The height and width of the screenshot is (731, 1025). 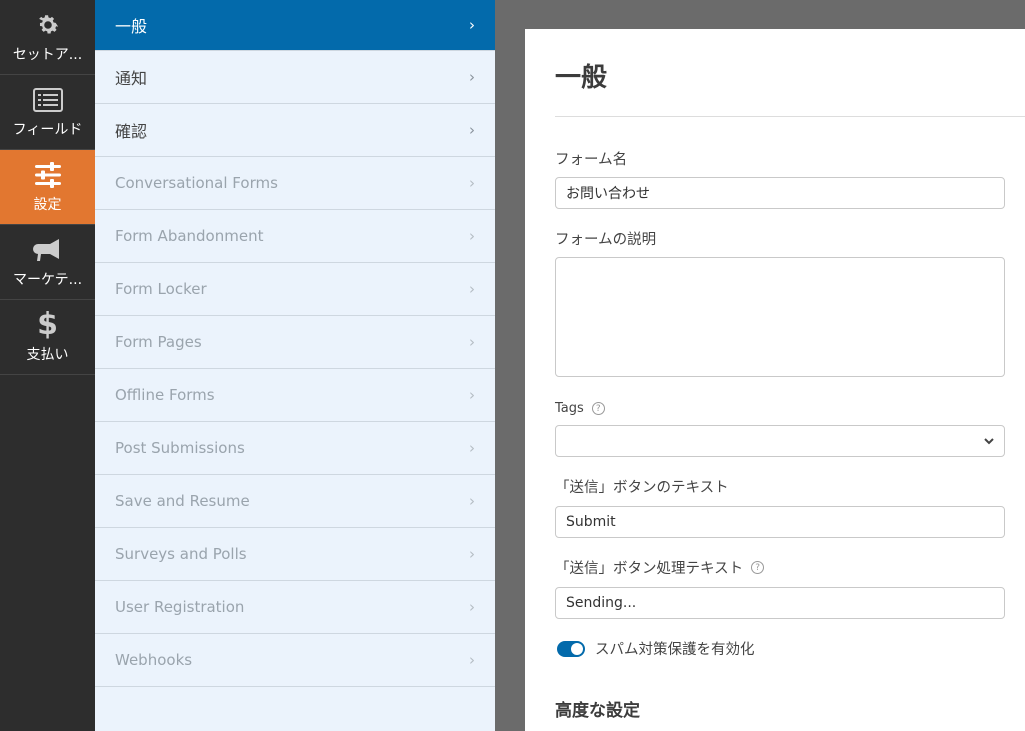 I want to click on megaphone-icon, so click(x=47, y=250).